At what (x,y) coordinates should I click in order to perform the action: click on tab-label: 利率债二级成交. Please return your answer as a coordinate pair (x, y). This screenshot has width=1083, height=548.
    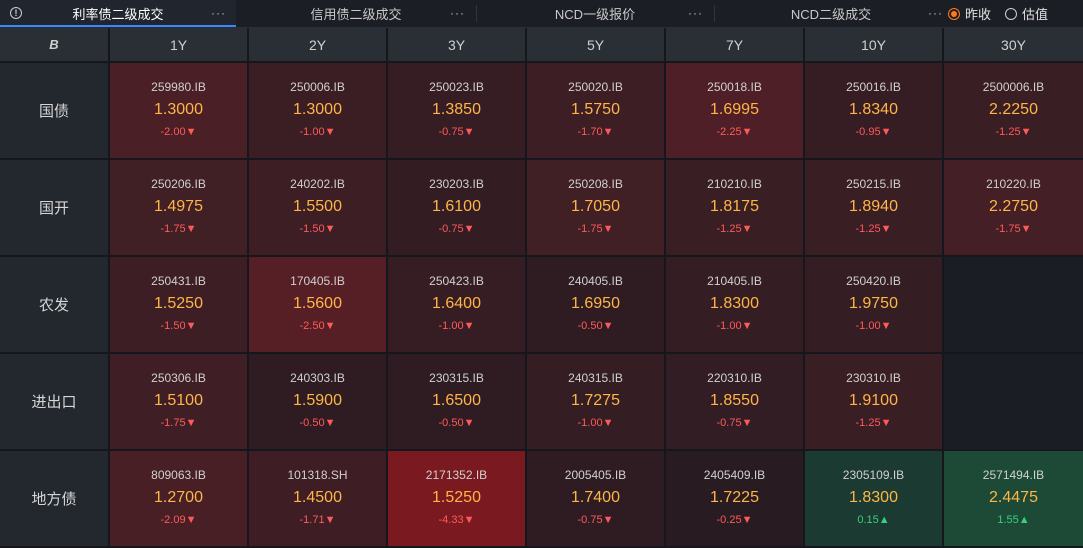
    Looking at the image, I should click on (118, 14).